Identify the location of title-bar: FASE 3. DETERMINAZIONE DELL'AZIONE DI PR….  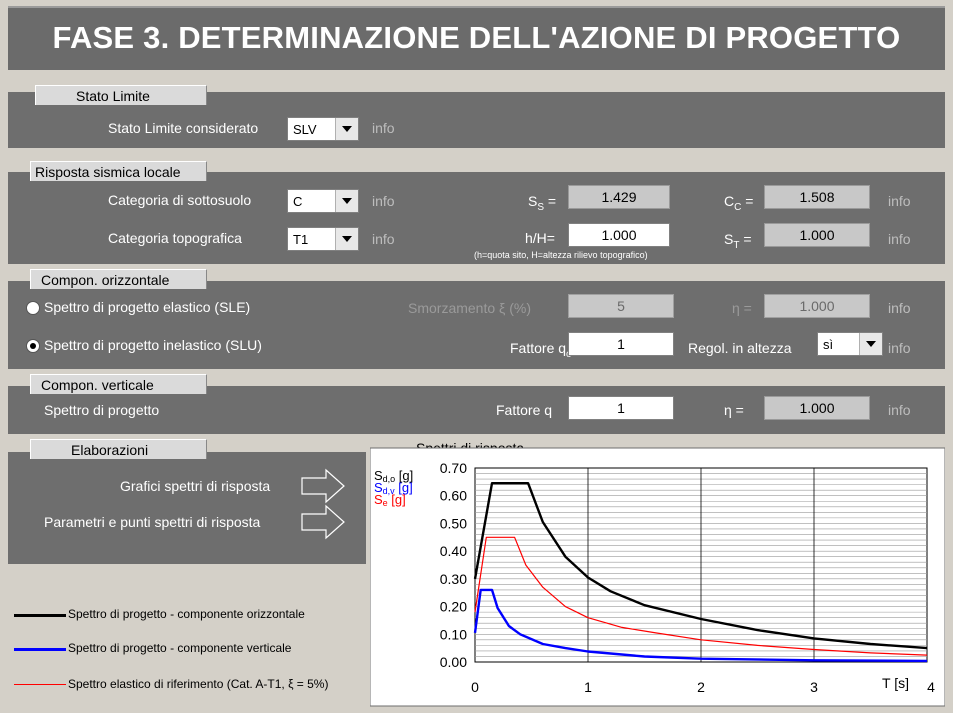
(476, 38).